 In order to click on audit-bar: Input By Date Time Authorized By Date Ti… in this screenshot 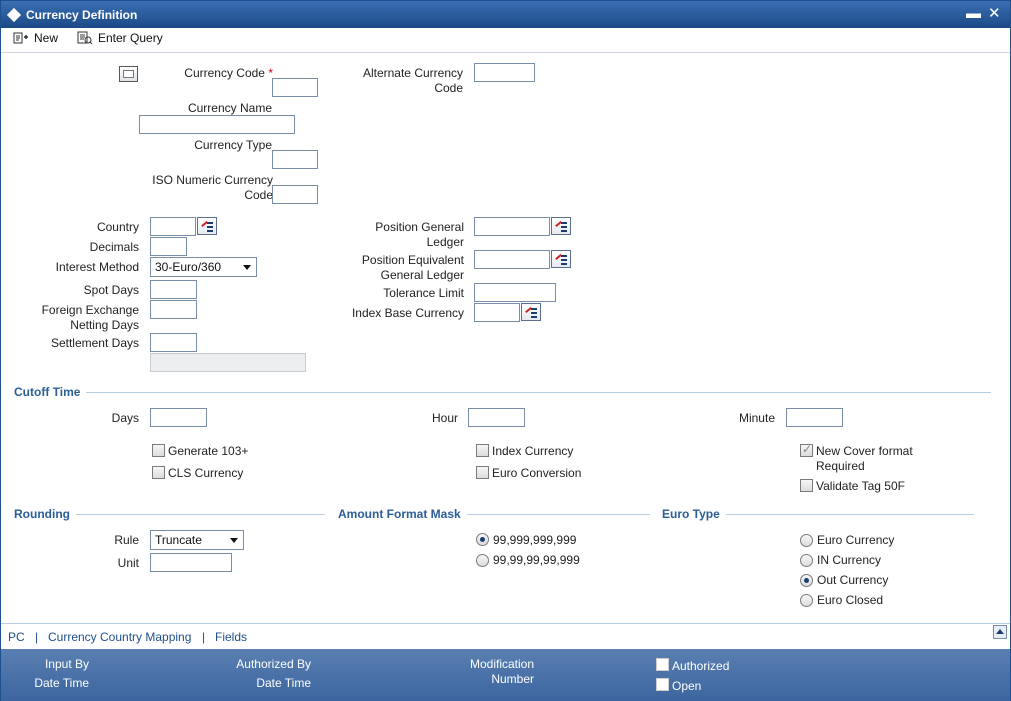, I will do `click(505, 675)`.